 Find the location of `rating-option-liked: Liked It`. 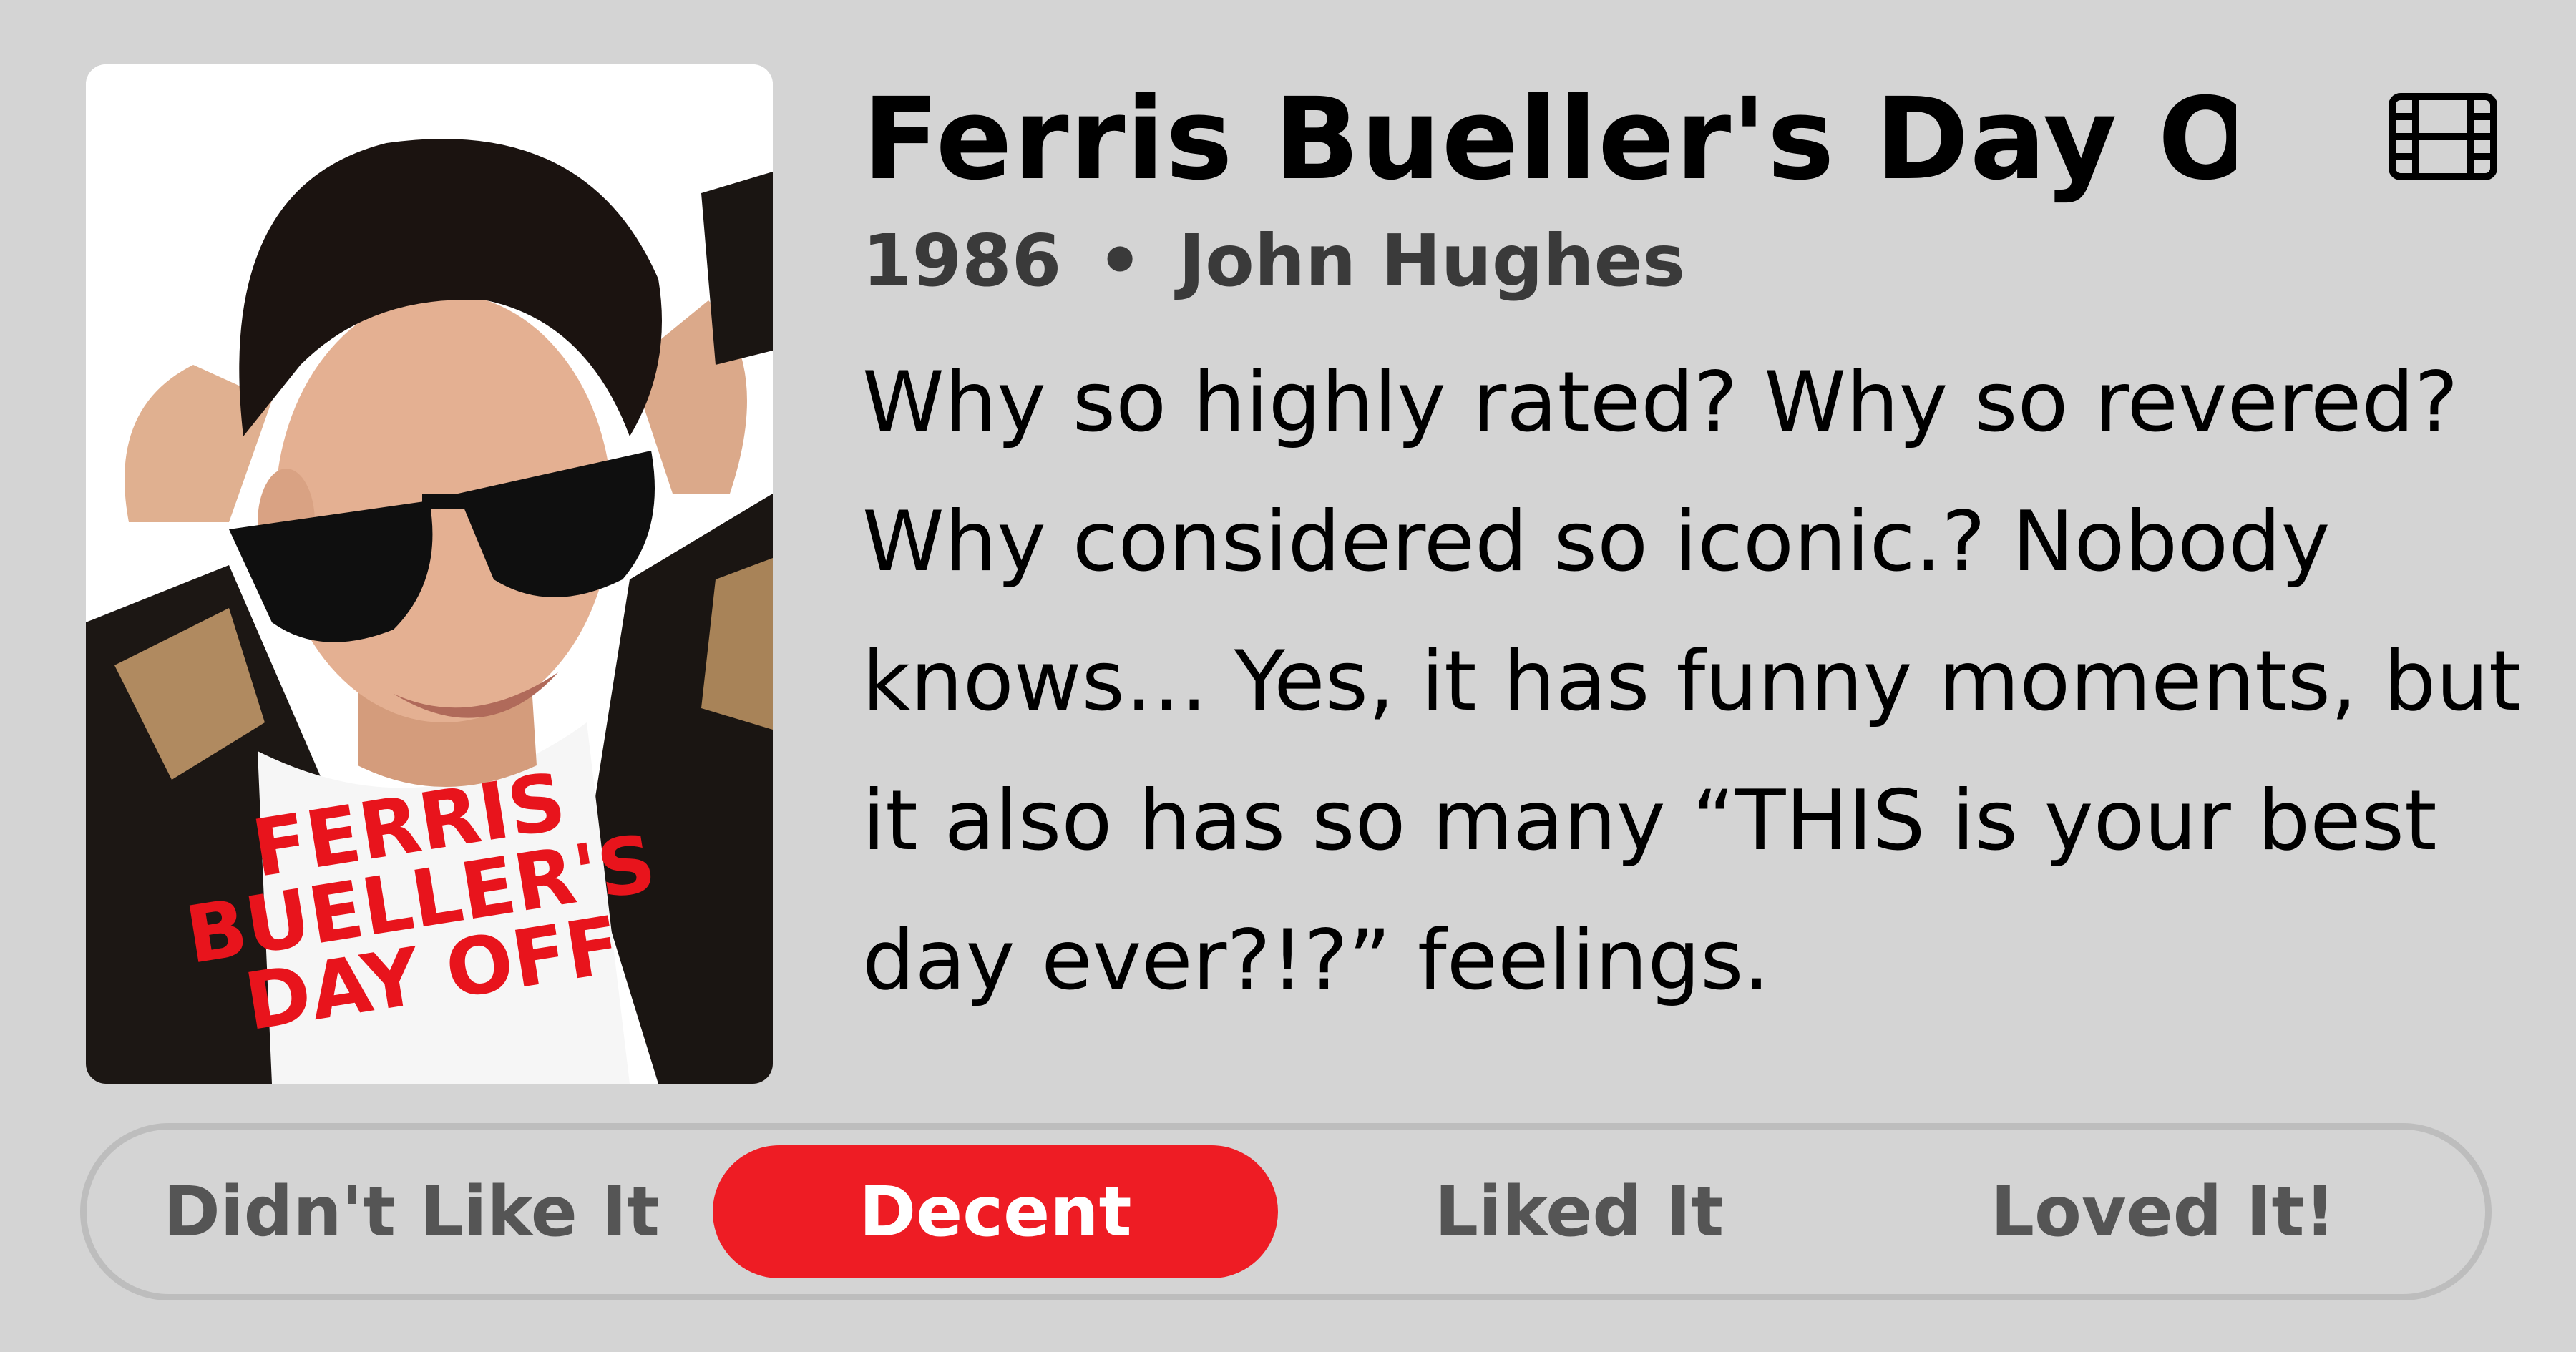

rating-option-liked: Liked It is located at coordinates (1579, 1212).